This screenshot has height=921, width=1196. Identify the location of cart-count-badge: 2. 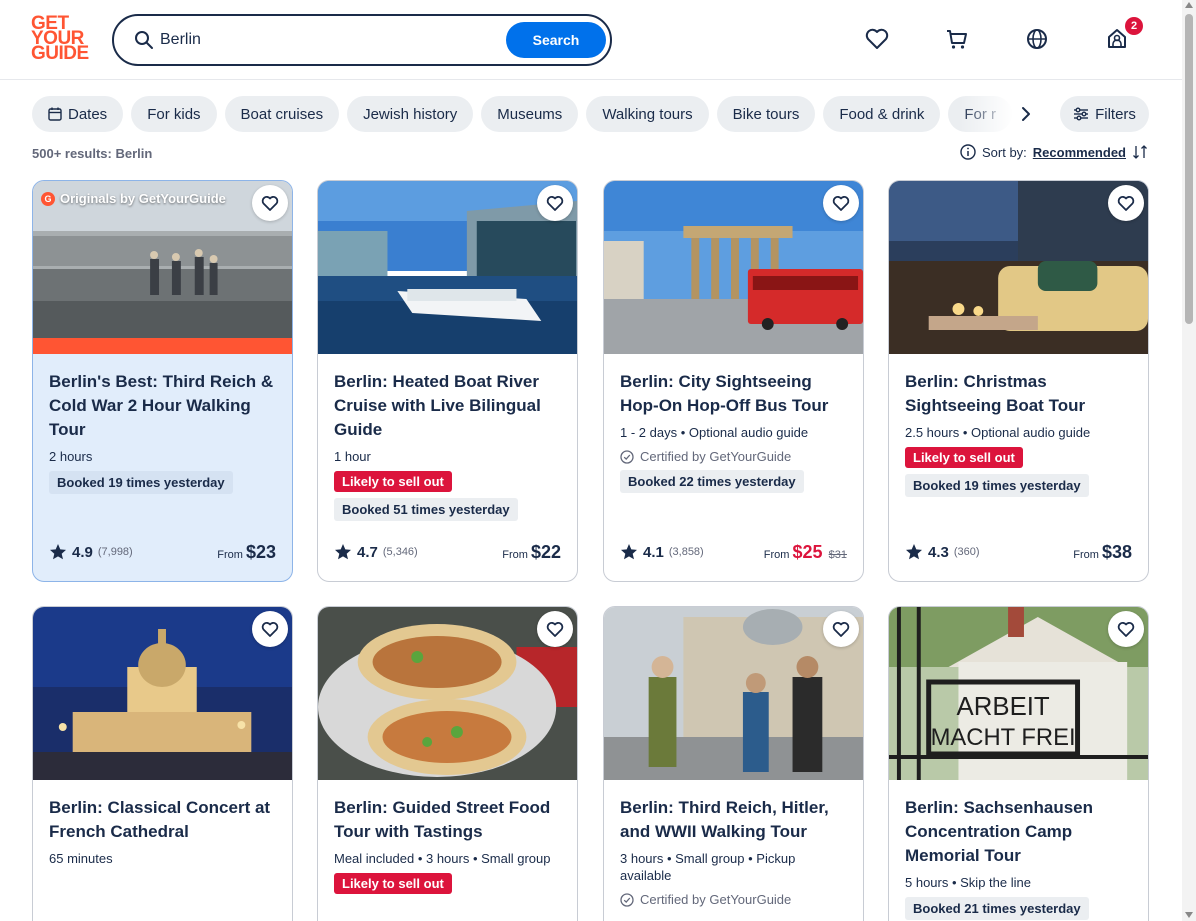
(1134, 26).